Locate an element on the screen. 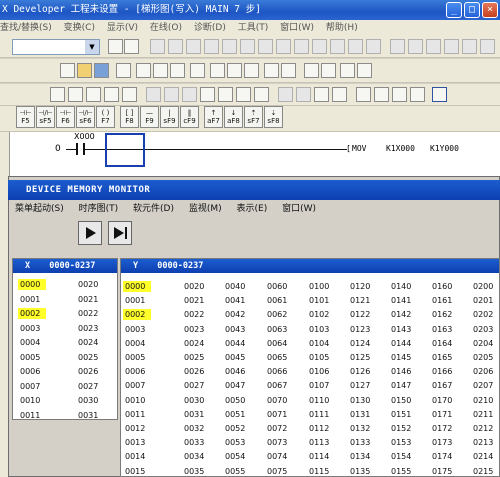  y-cell-0123: 0123 is located at coordinates (362, 329).